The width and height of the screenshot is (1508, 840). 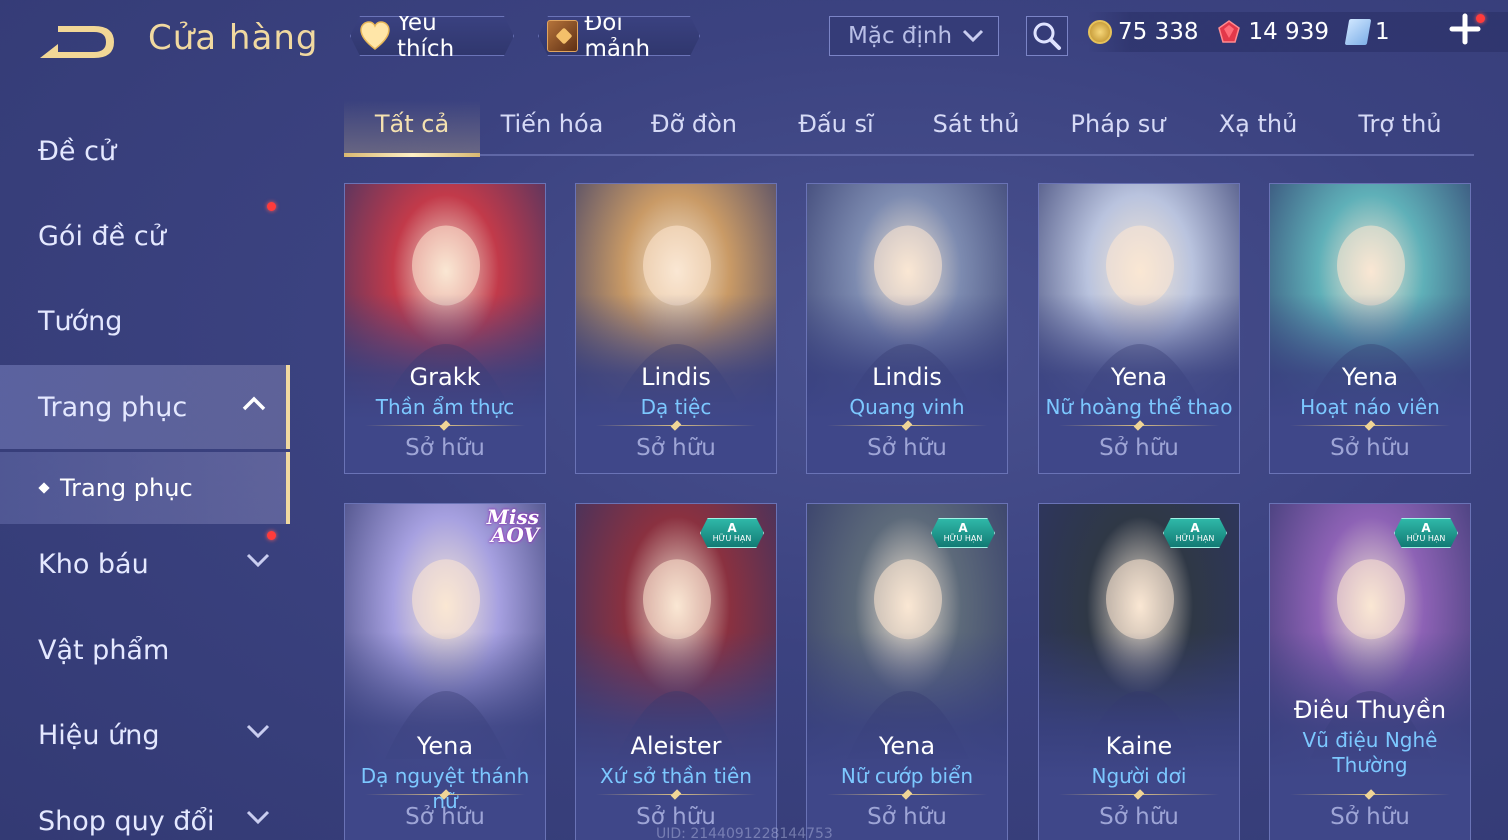 I want to click on skin-card: Miss AOV Yena Dạ nguyệt thánh nữ Sở hữu, so click(x=445, y=671).